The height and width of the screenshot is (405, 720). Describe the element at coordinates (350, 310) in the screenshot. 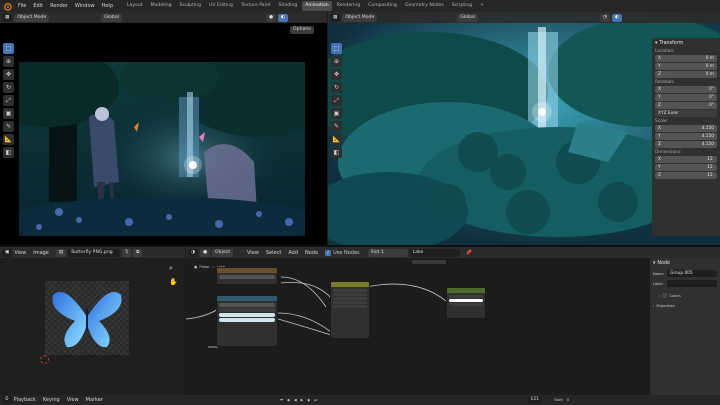

I see `mix-node-olive` at that location.